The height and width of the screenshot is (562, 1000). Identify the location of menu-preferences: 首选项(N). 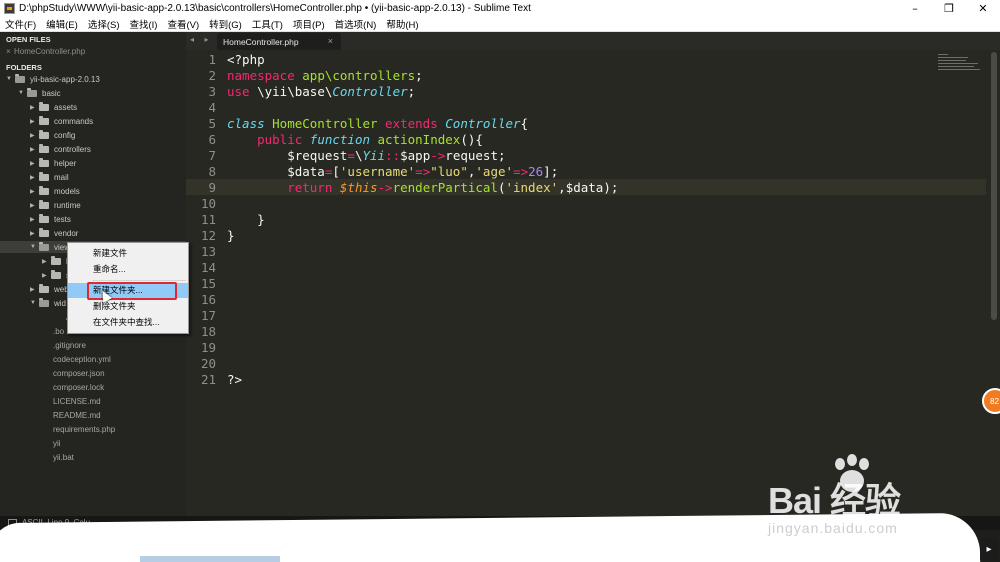
(356, 24).